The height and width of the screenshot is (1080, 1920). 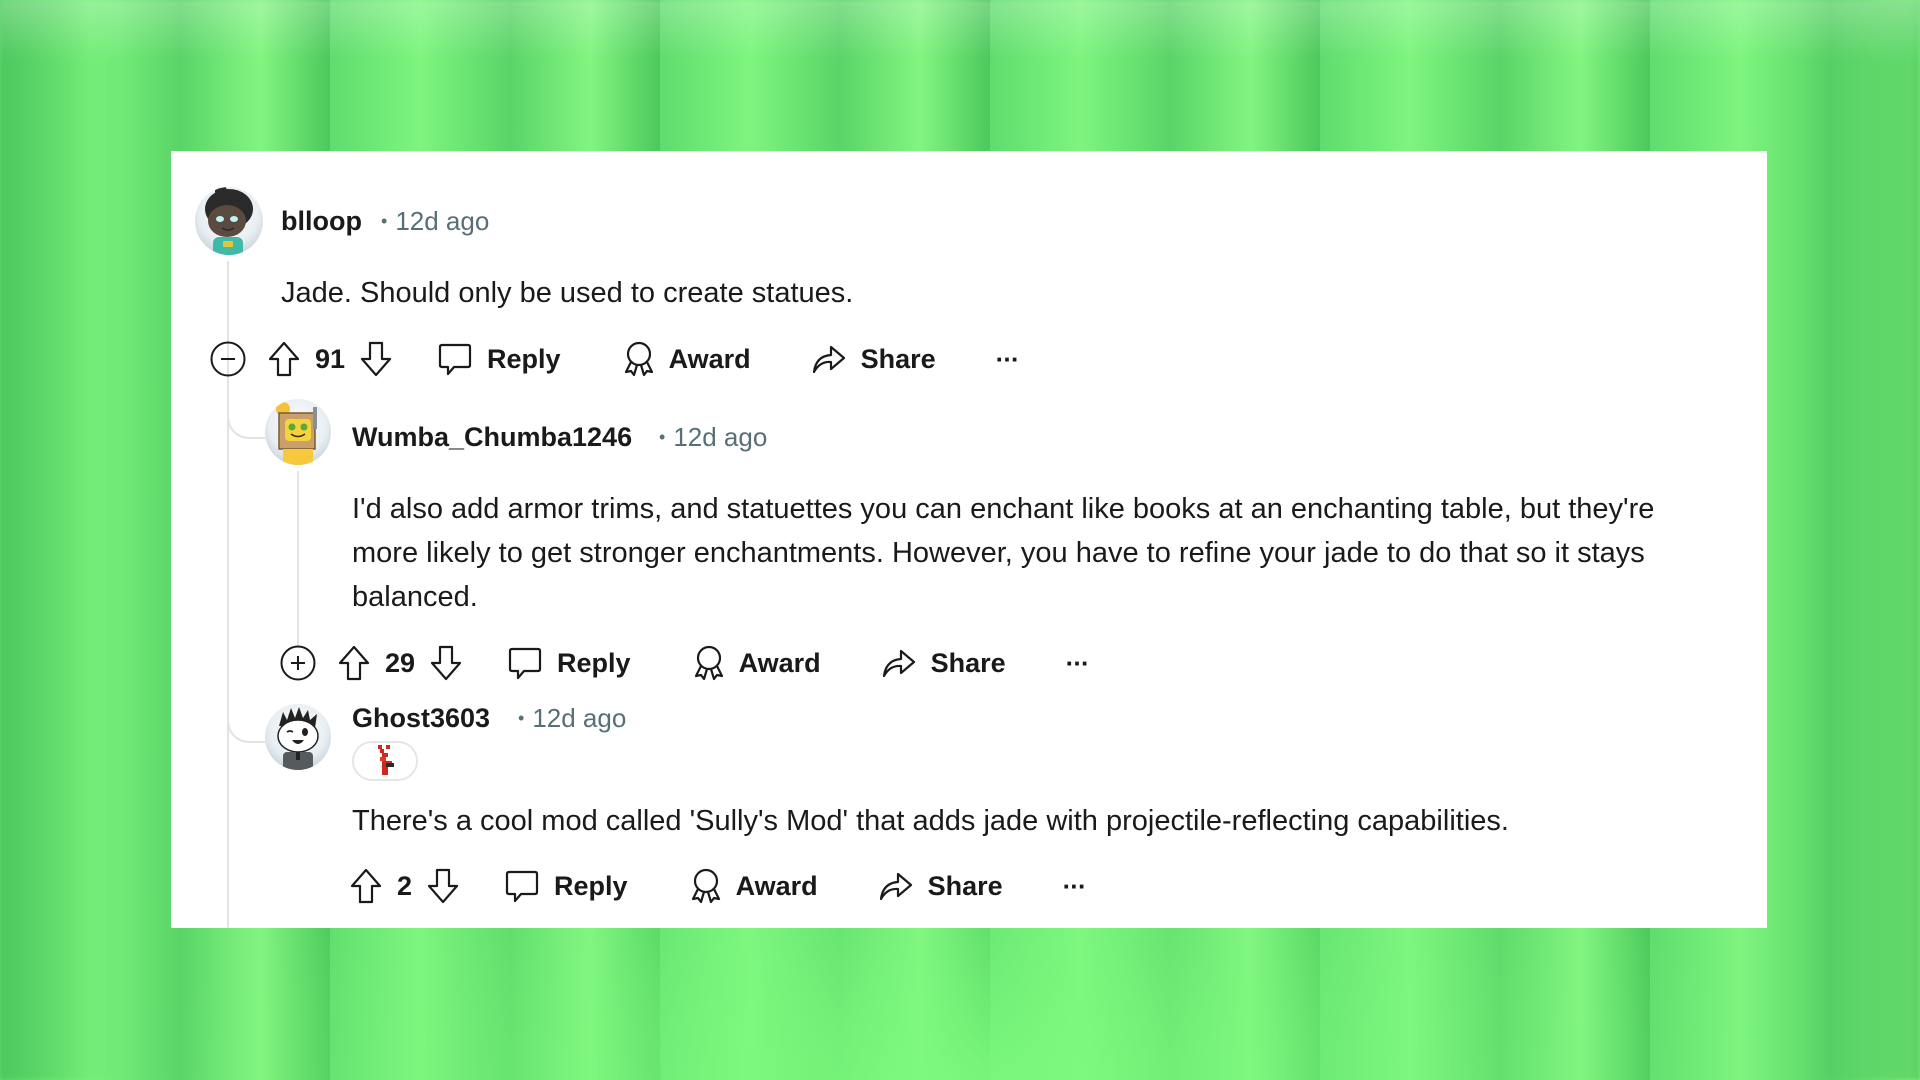 I want to click on minus-circle-icon, so click(x=228, y=359).